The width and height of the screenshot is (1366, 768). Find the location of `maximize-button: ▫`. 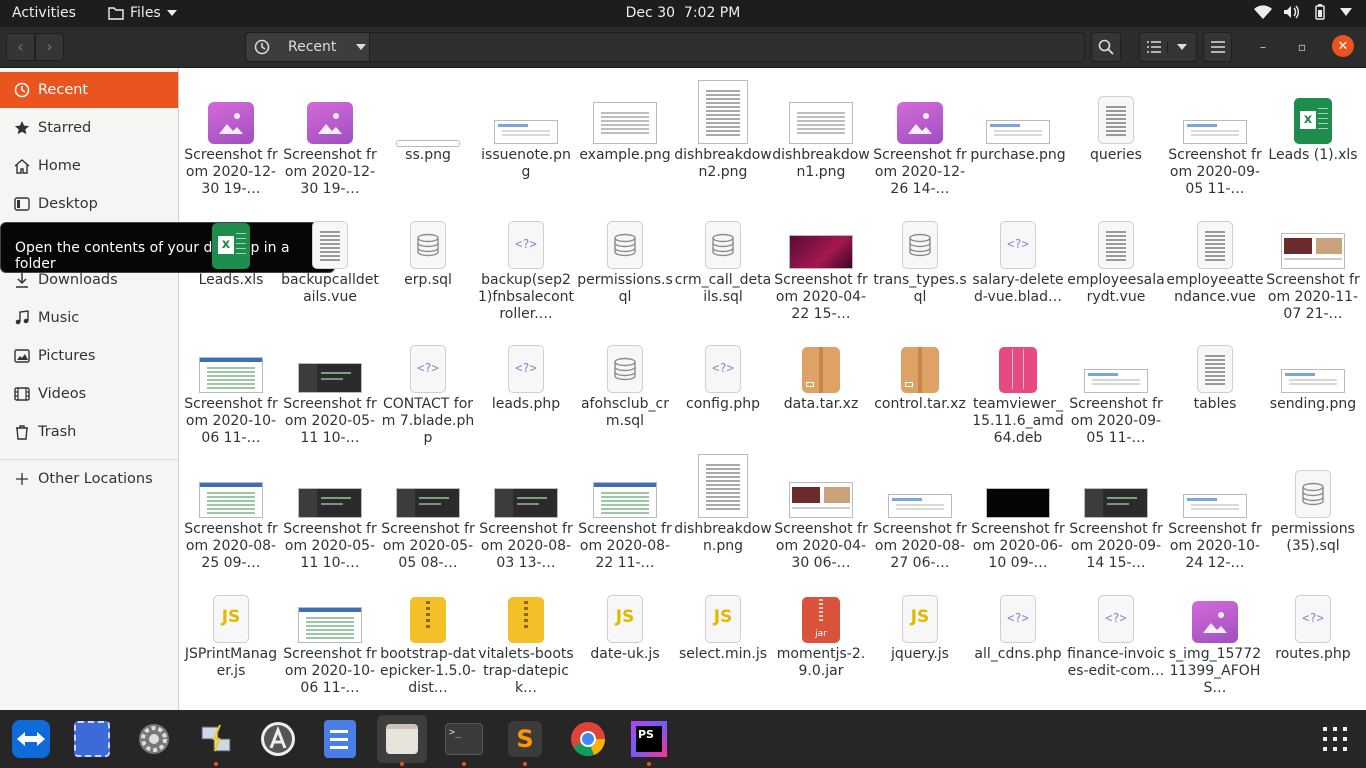

maximize-button: ▫ is located at coordinates (1302, 47).